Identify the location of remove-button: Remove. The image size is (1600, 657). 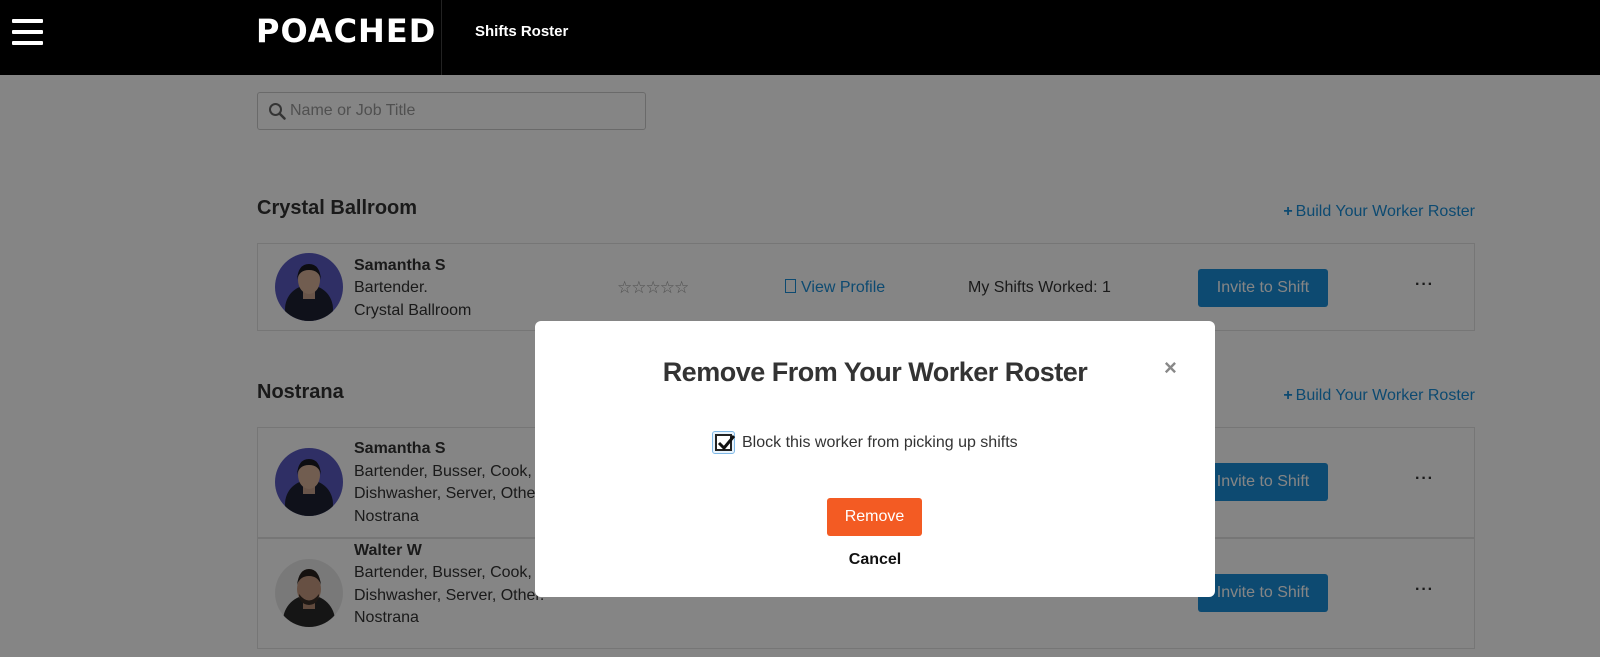
(874, 517).